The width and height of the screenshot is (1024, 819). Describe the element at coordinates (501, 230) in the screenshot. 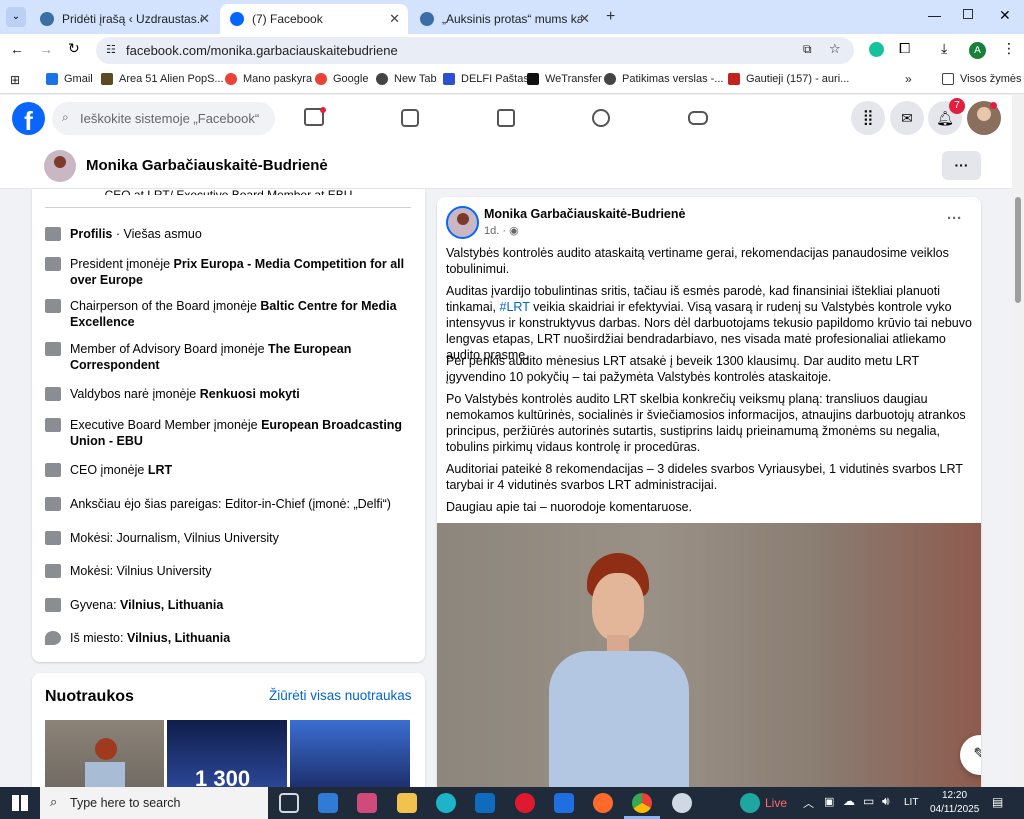

I see `post-time: 1d. · ◉` at that location.